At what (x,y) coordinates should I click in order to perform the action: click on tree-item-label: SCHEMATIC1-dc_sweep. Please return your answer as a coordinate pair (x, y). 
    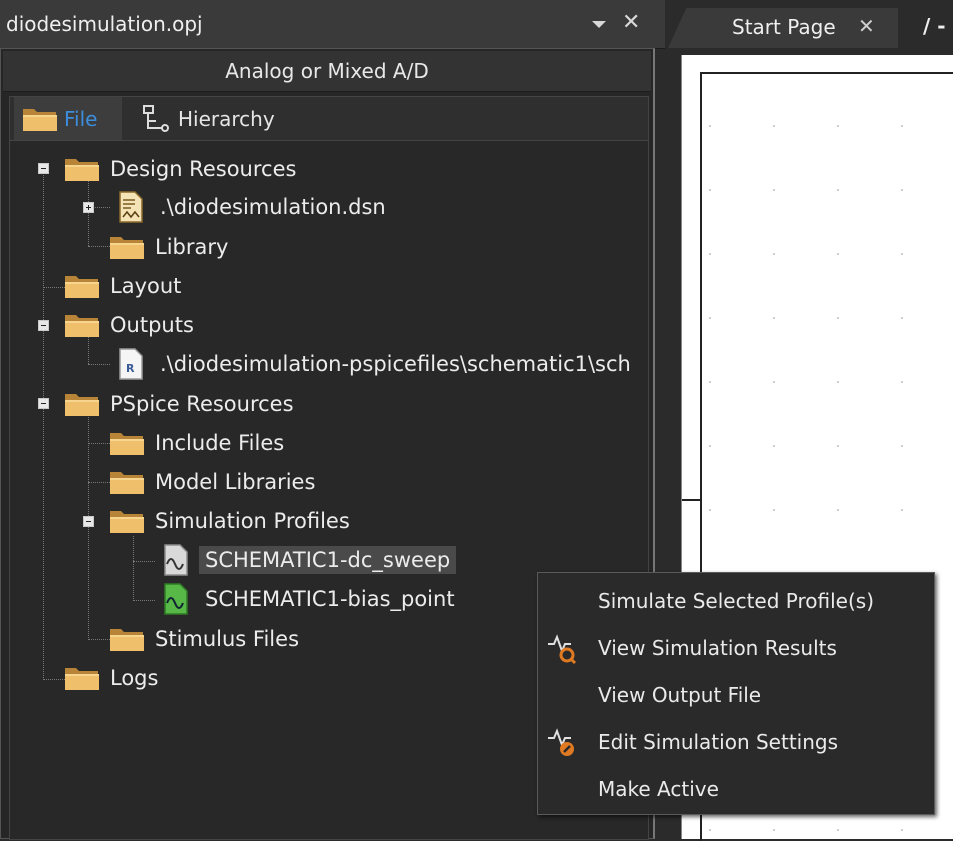
    Looking at the image, I should click on (328, 560).